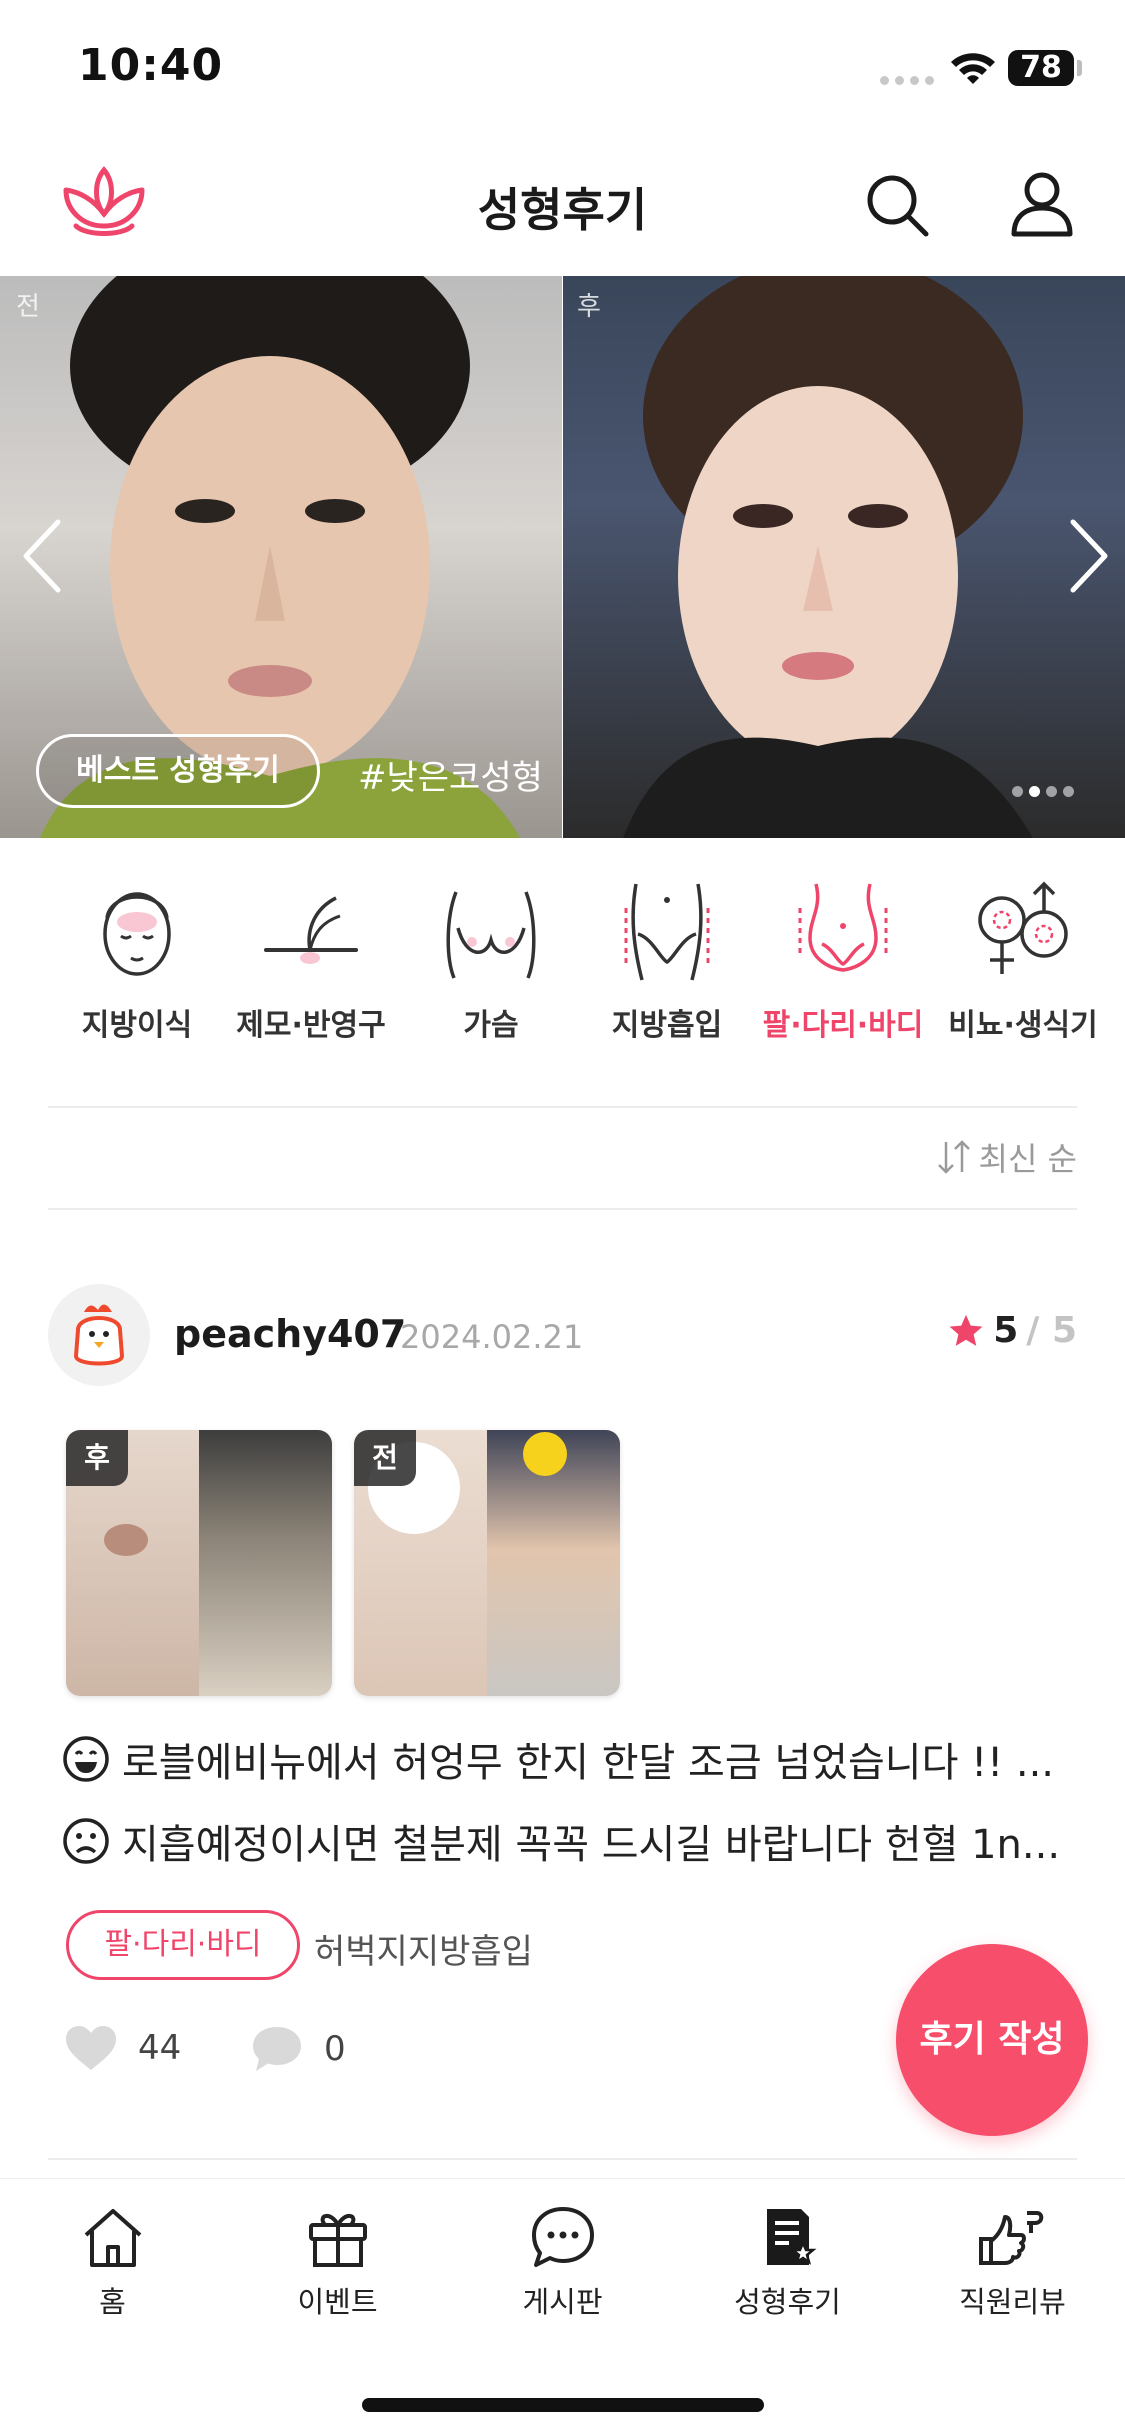 The width and height of the screenshot is (1125, 2436). What do you see at coordinates (112, 2238) in the screenshot?
I see `home-icon` at bounding box center [112, 2238].